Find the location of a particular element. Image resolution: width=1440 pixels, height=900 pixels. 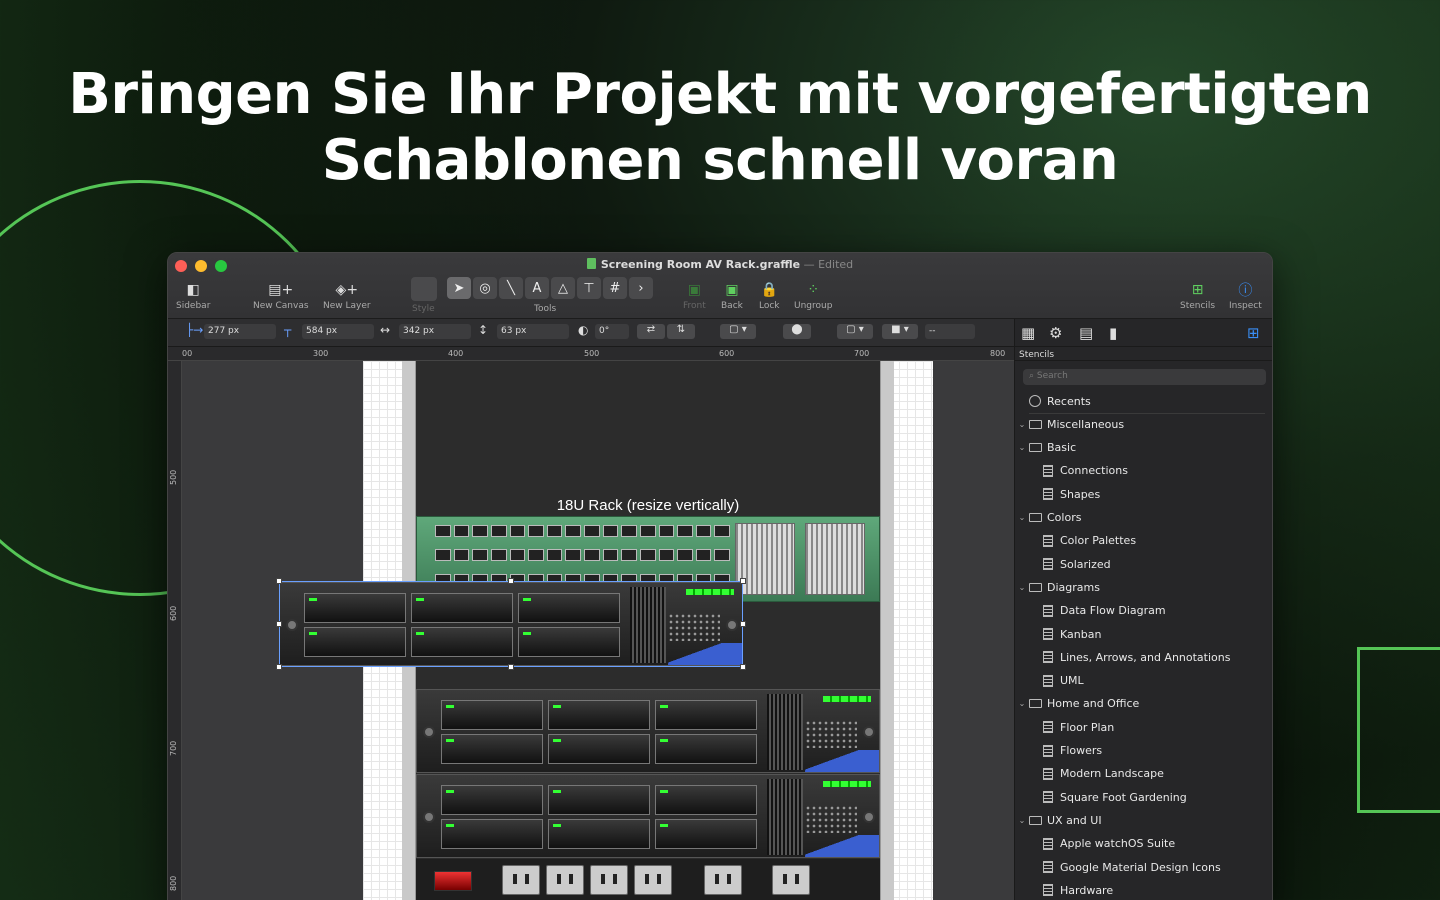

drive-bay is located at coordinates (599, 749).